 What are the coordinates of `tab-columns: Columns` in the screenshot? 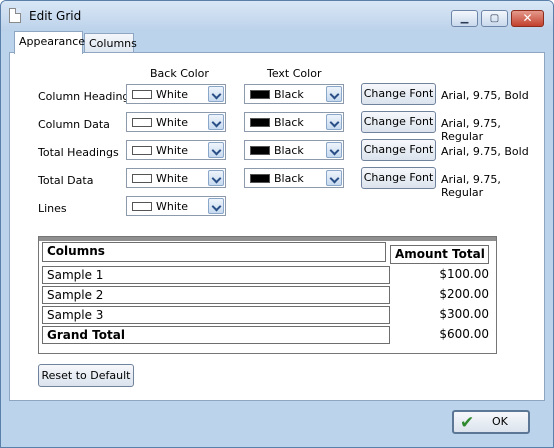 It's located at (110, 42).